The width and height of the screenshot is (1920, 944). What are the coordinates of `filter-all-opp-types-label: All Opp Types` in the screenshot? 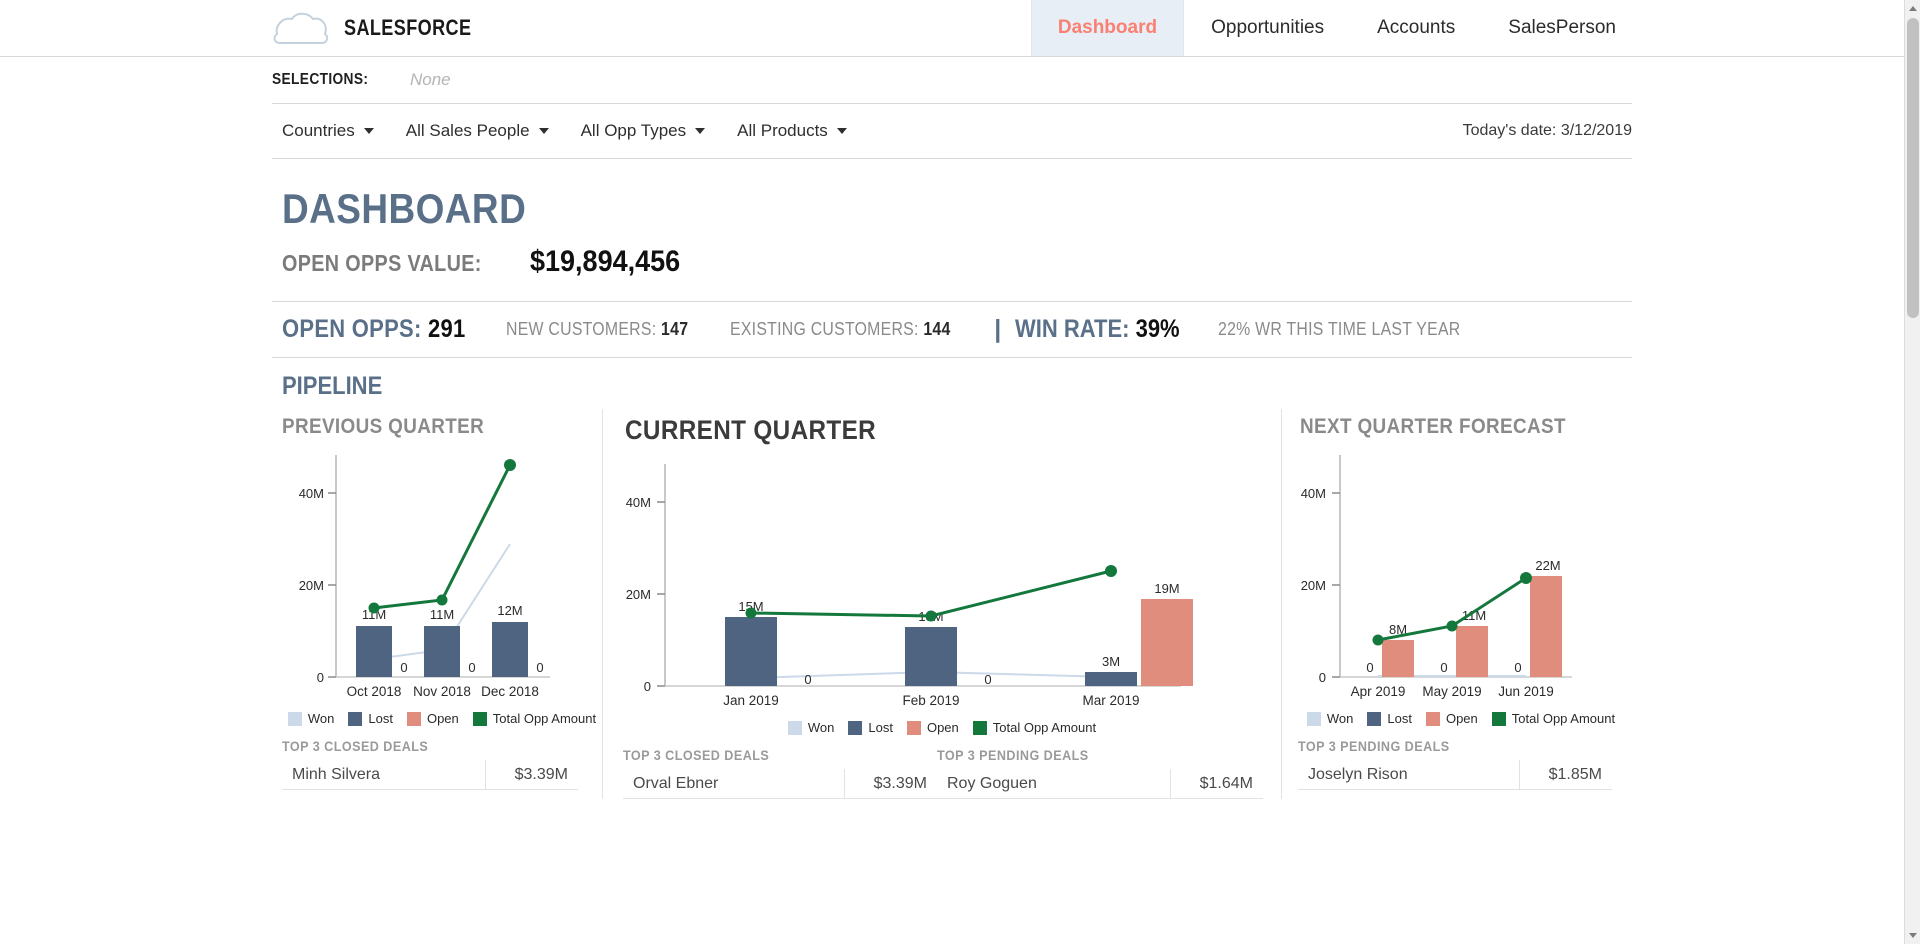 It's located at (633, 130).